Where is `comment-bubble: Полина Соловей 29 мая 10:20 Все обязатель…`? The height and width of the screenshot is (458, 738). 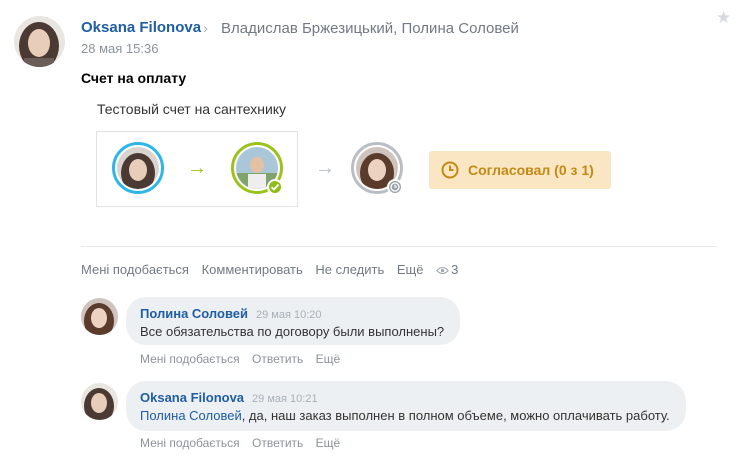
comment-bubble: Полина Соловей 29 мая 10:20 Все обязатель… is located at coordinates (293, 321).